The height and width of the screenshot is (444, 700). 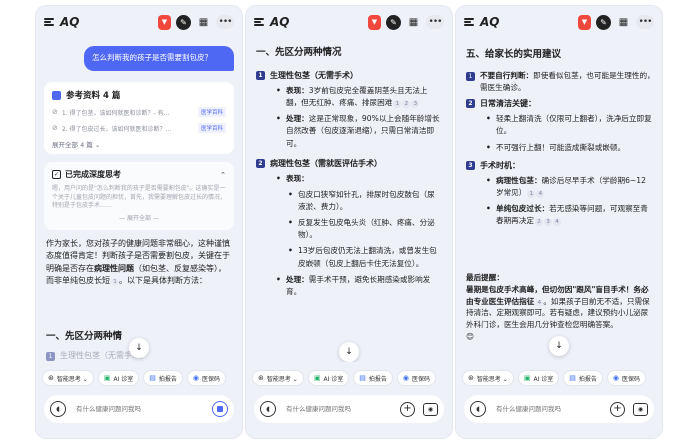 What do you see at coordinates (561, 187) in the screenshot?
I see `bullet-item: 病理性包茎：确诊后尽早手术（学龄期6~12岁常见）14` at bounding box center [561, 187].